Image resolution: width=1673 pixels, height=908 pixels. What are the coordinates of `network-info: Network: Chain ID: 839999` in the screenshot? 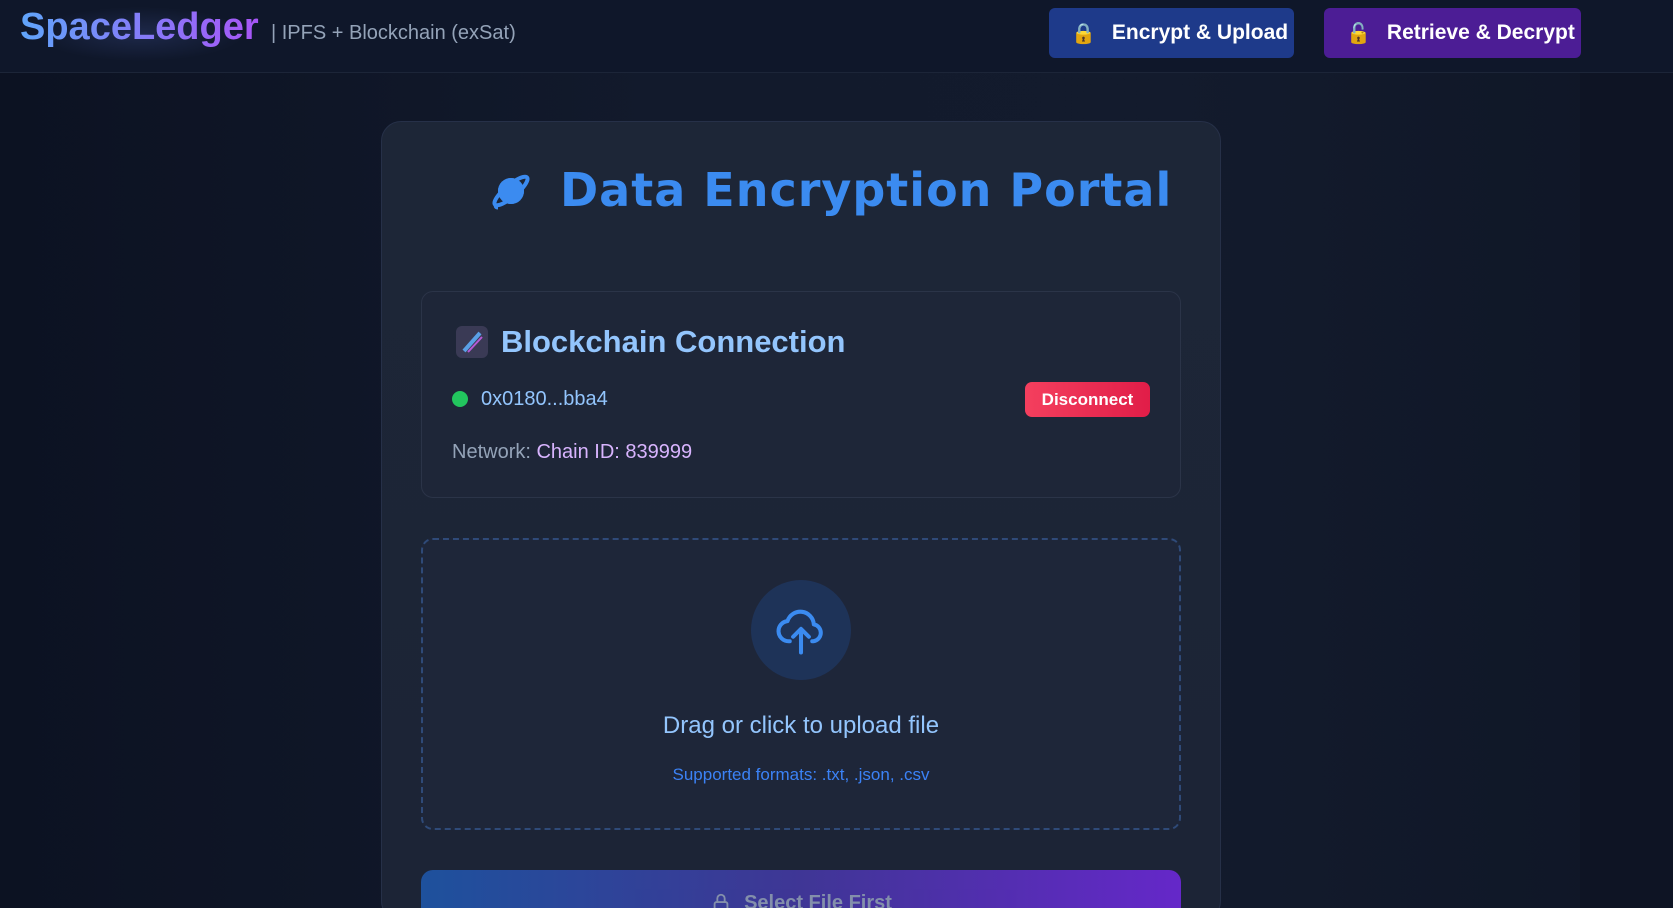 It's located at (572, 452).